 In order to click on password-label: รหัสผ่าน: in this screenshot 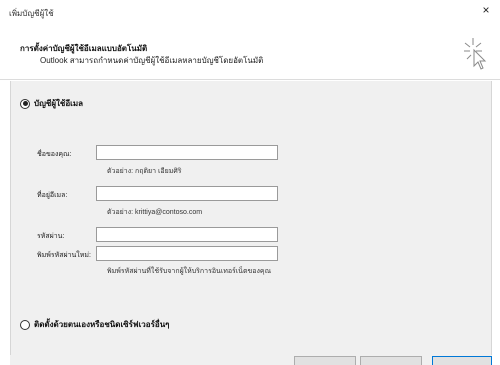, I will do `click(51, 236)`.